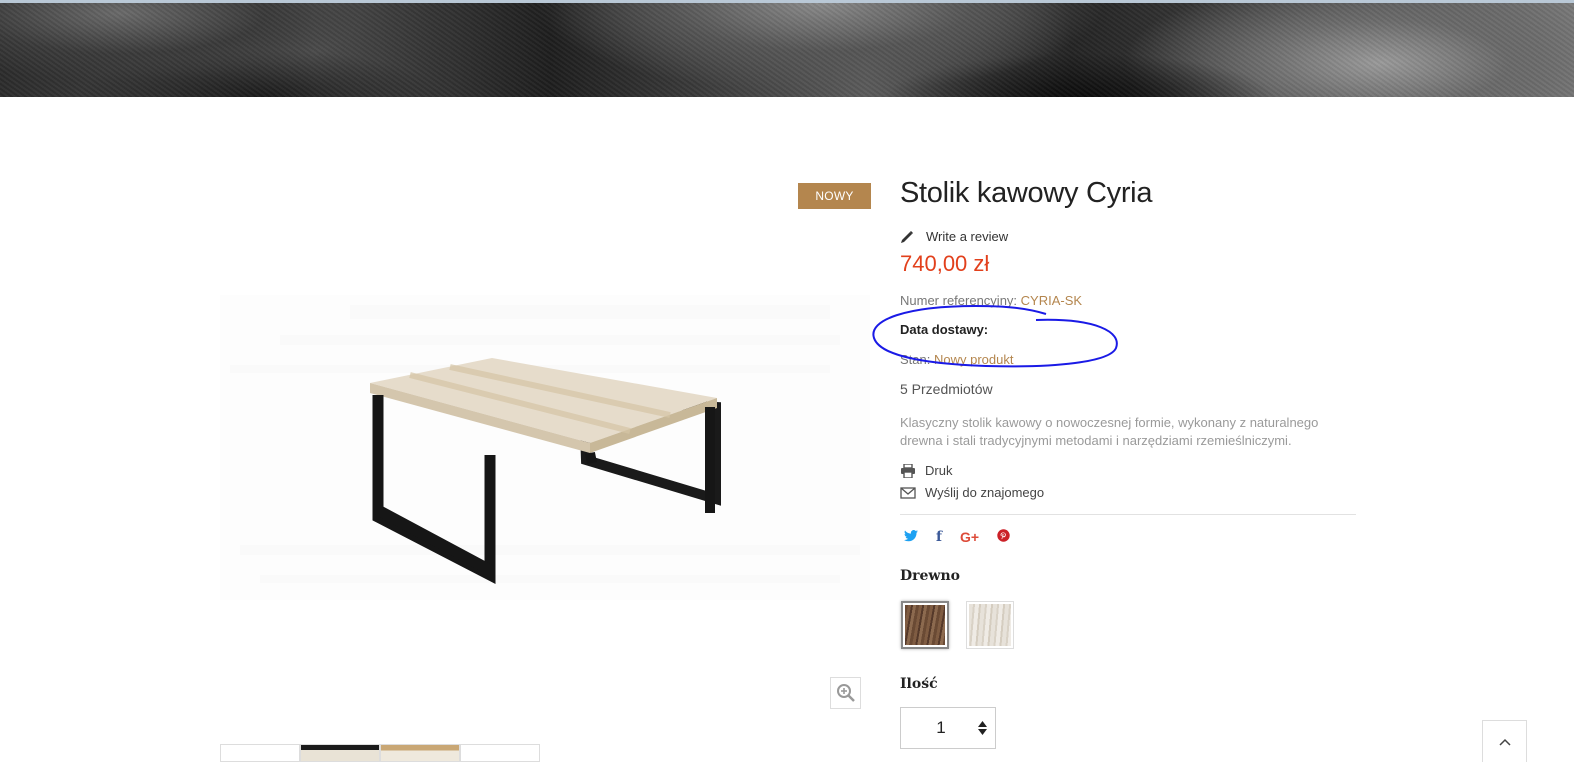  I want to click on annotation-ellipse, so click(995, 336).